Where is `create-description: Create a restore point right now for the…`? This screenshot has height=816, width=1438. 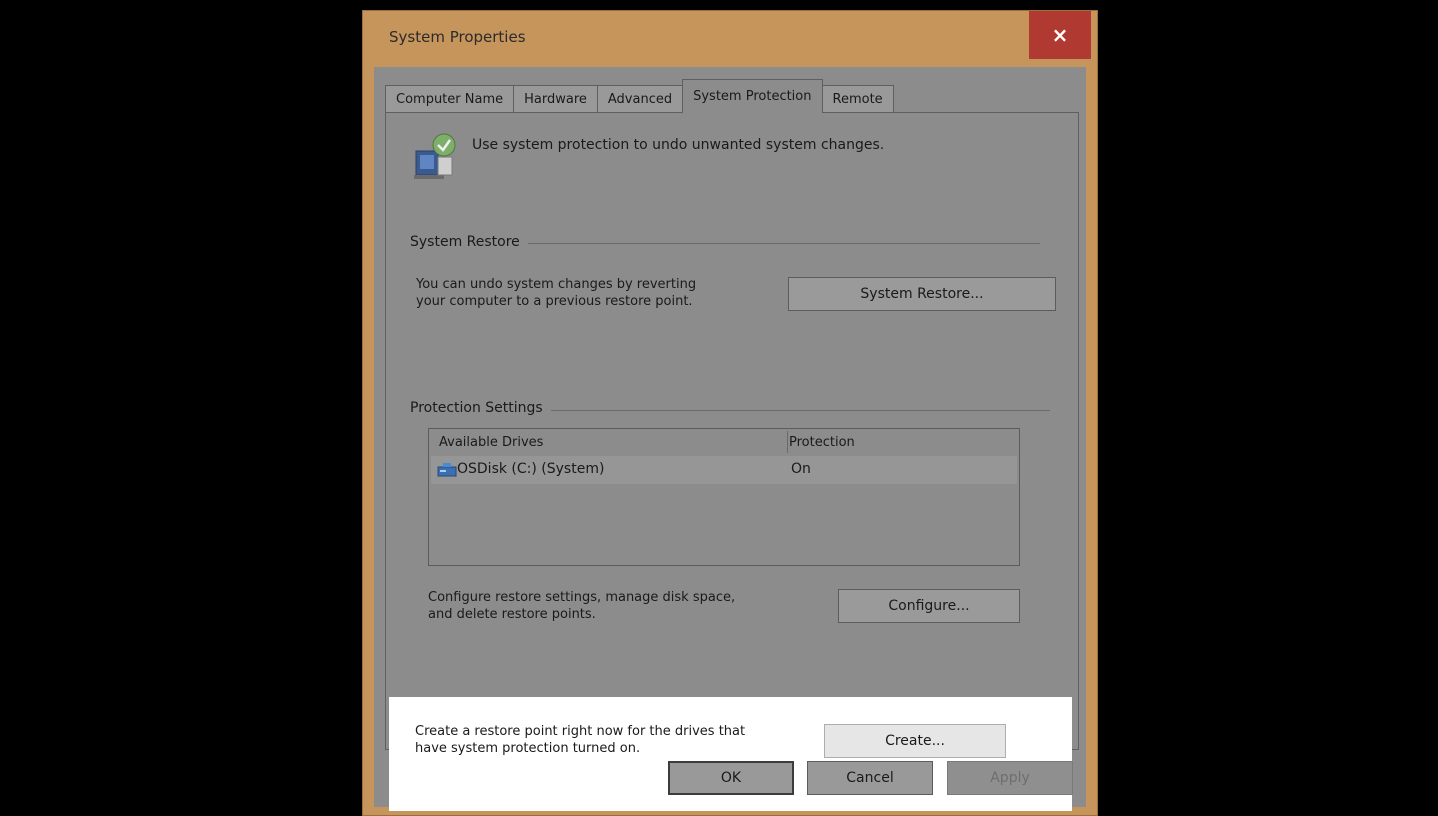
create-description: Create a restore point right now for the… is located at coordinates (580, 740).